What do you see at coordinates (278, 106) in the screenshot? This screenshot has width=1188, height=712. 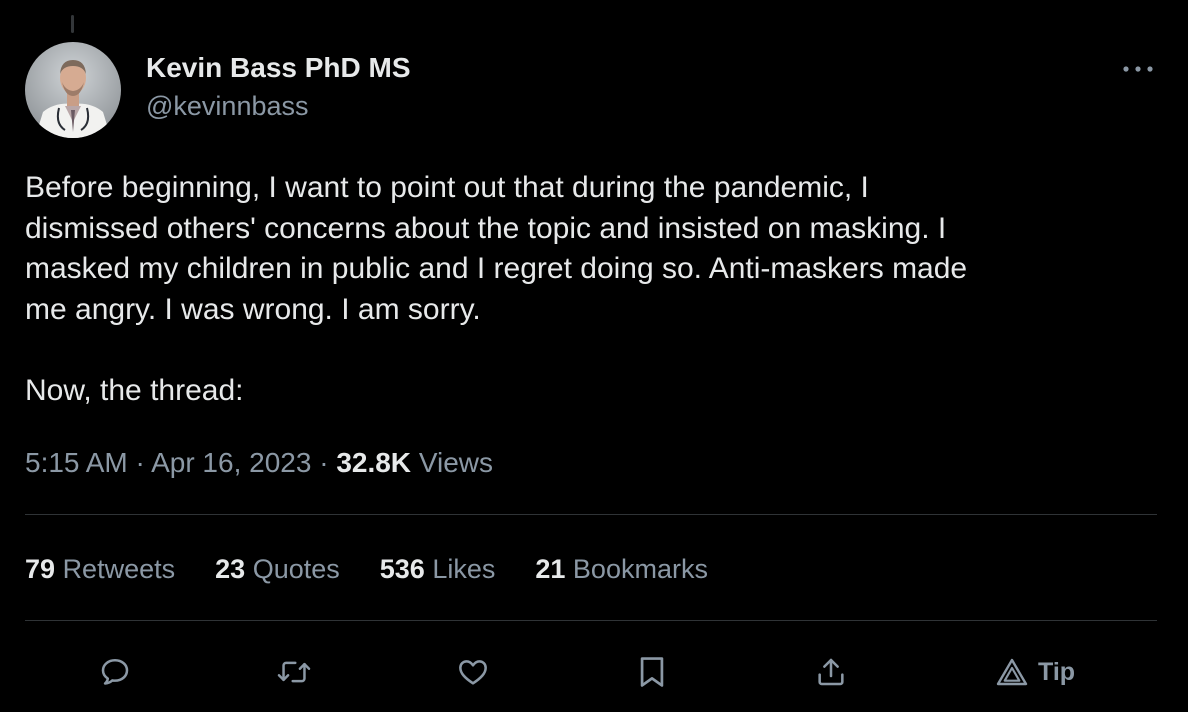 I see `author-handle: @kevinnbass` at bounding box center [278, 106].